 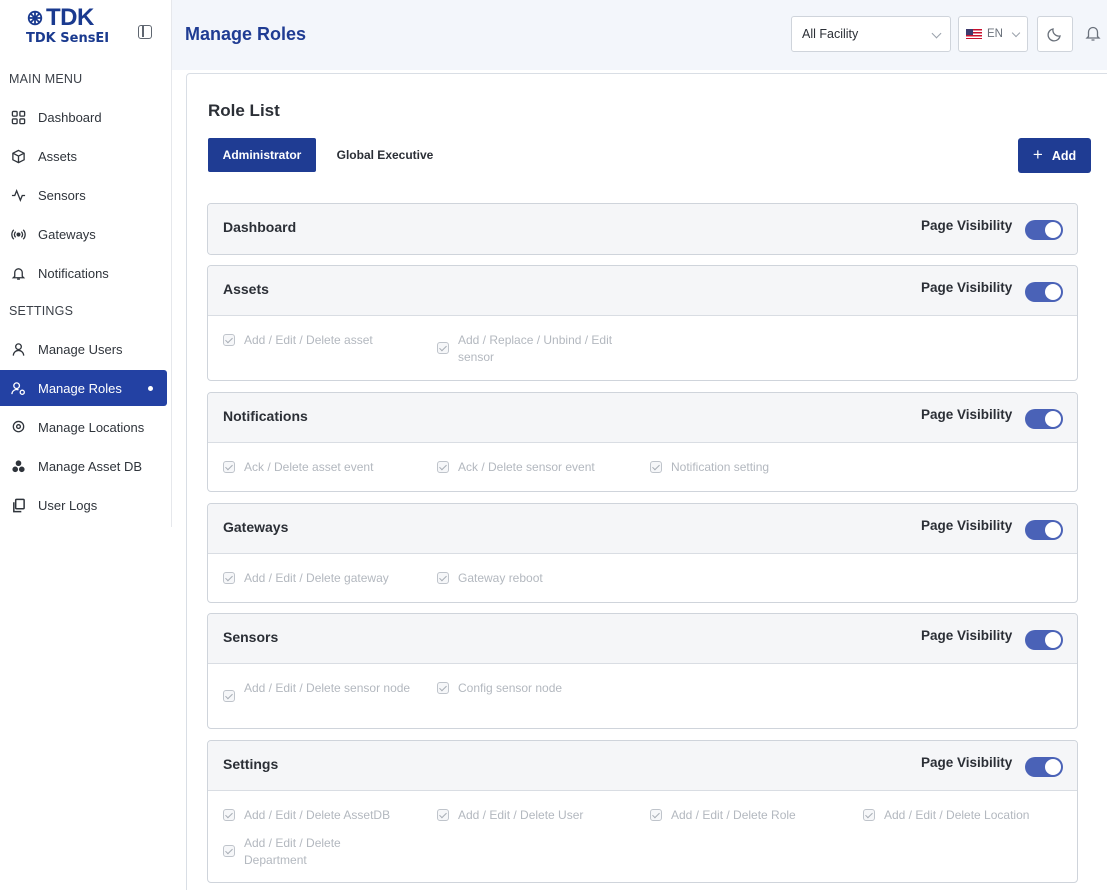 I want to click on permission-checkbox: Add / Edit / Delete User, so click(x=537, y=815).